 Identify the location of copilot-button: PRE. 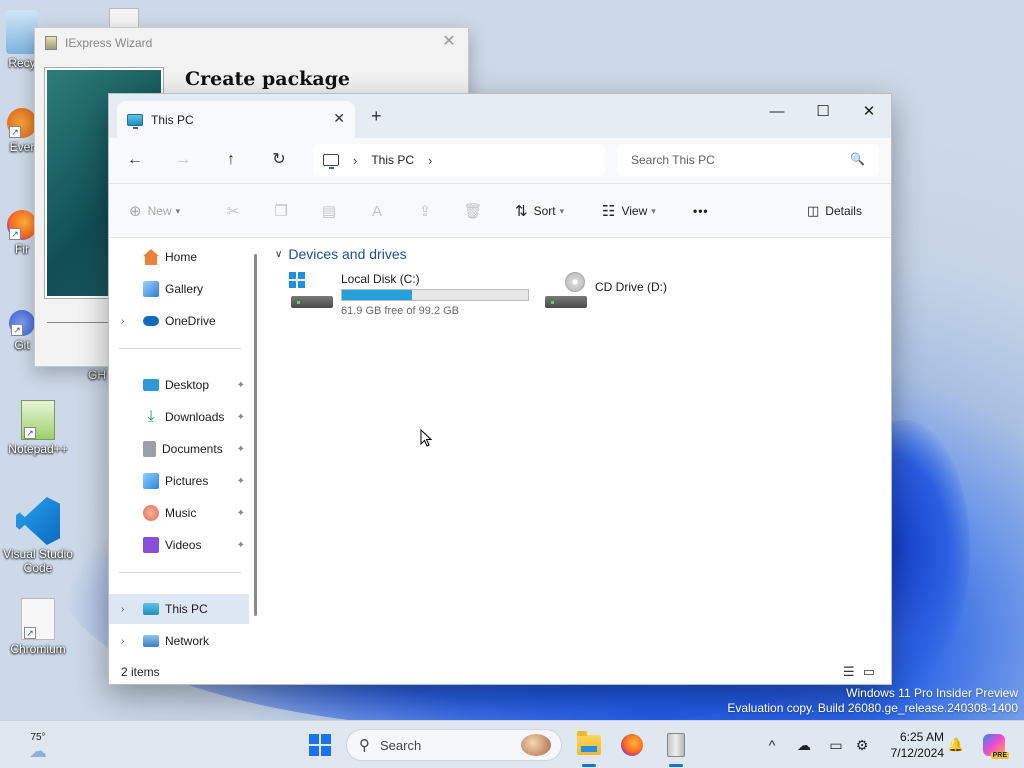
(994, 745).